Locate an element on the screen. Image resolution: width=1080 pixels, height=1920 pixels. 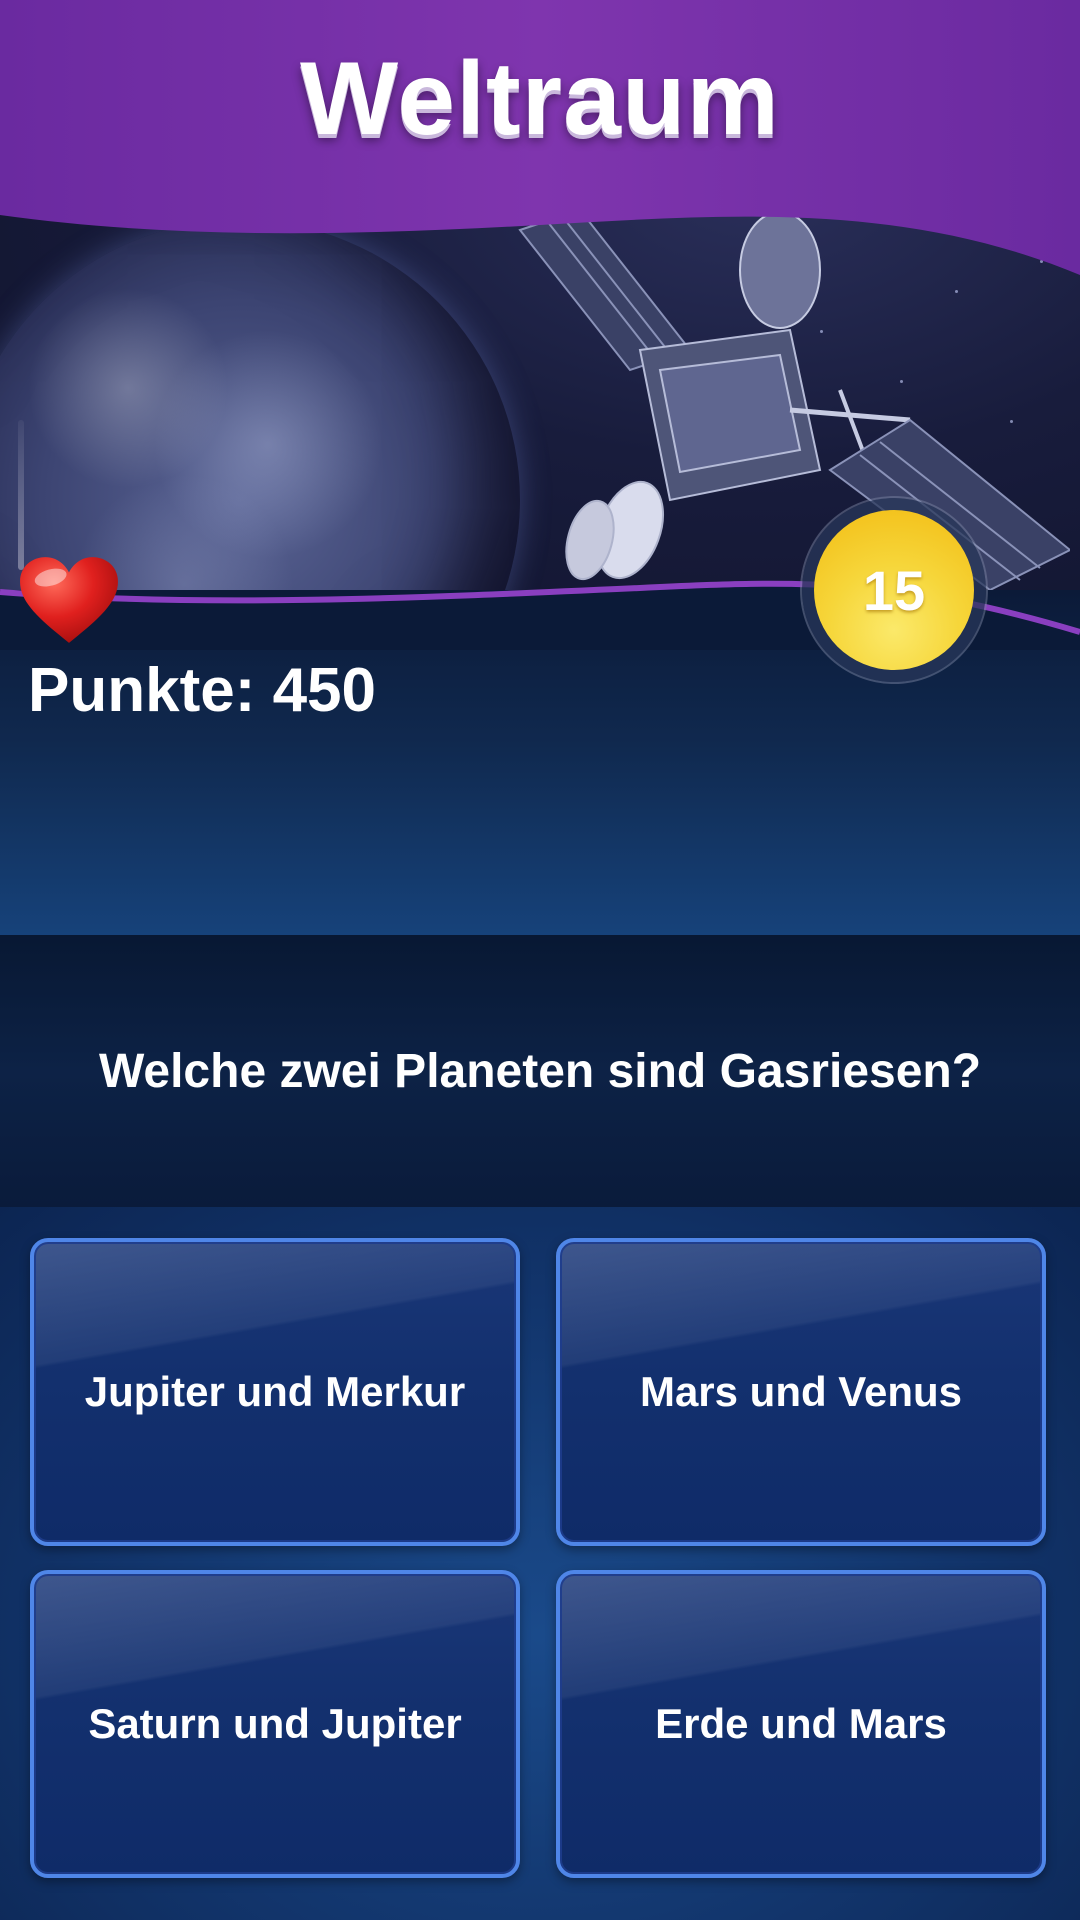
answer-label: Jupiter und Merkur is located at coordinates (275, 1391).